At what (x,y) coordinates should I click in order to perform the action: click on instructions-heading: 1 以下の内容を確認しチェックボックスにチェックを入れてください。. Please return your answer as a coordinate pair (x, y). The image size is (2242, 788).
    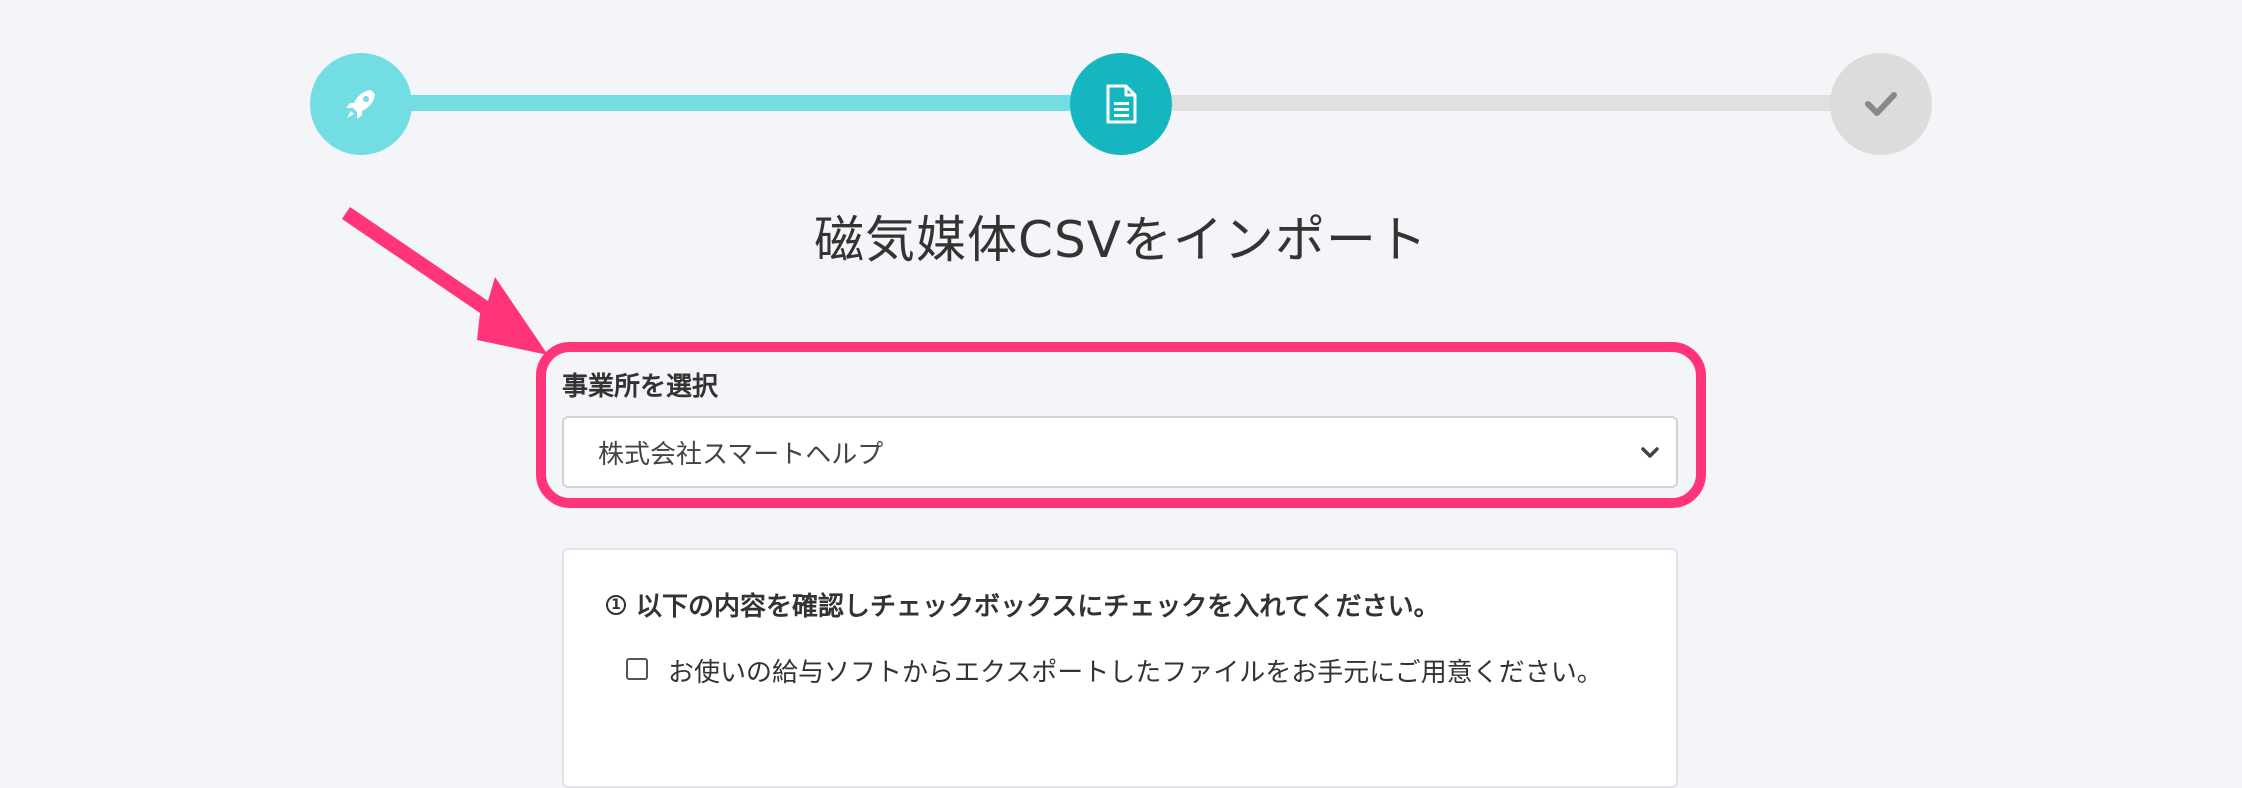
    Looking at the image, I should click on (1023, 604).